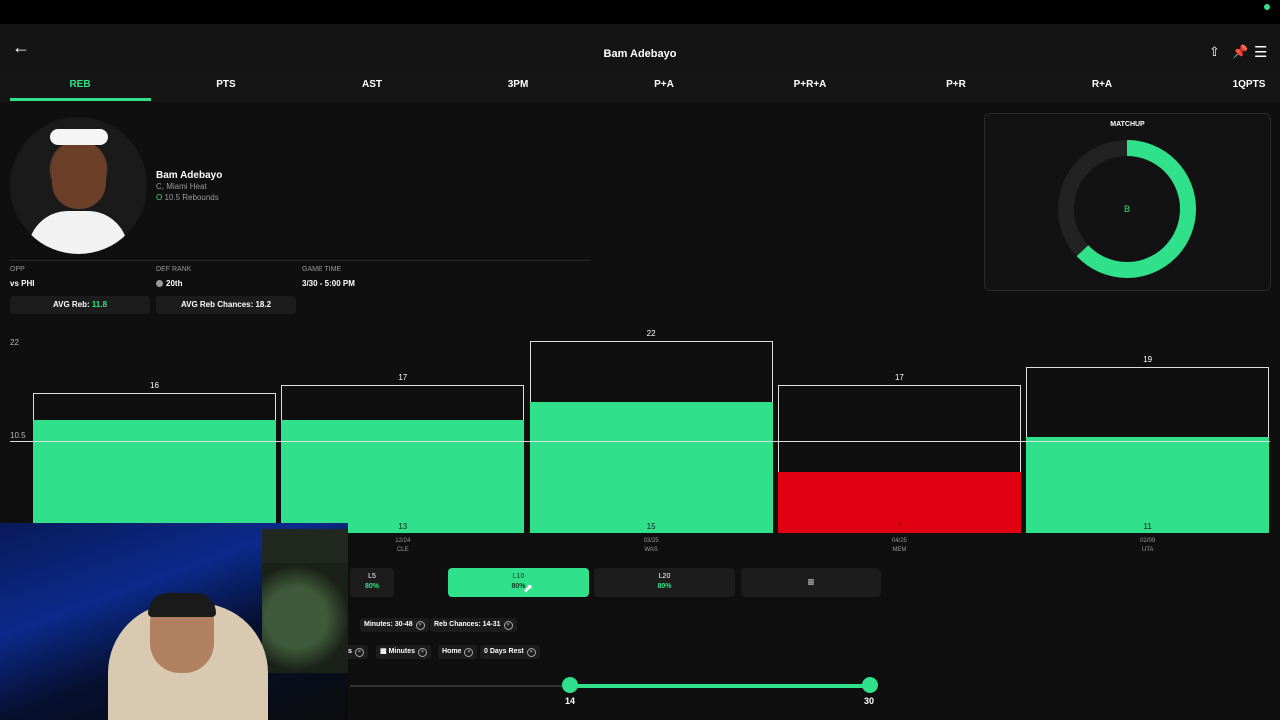  I want to click on over-marker: O, so click(159, 197).